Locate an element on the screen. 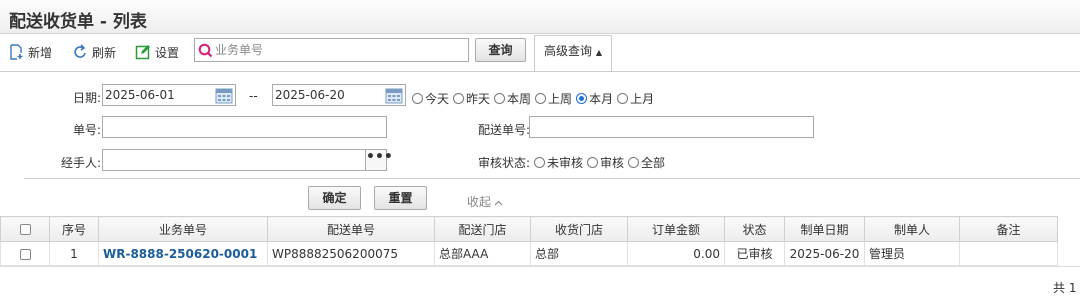 This screenshot has width=1080, height=302. column-header: 业务单号 is located at coordinates (183, 229).